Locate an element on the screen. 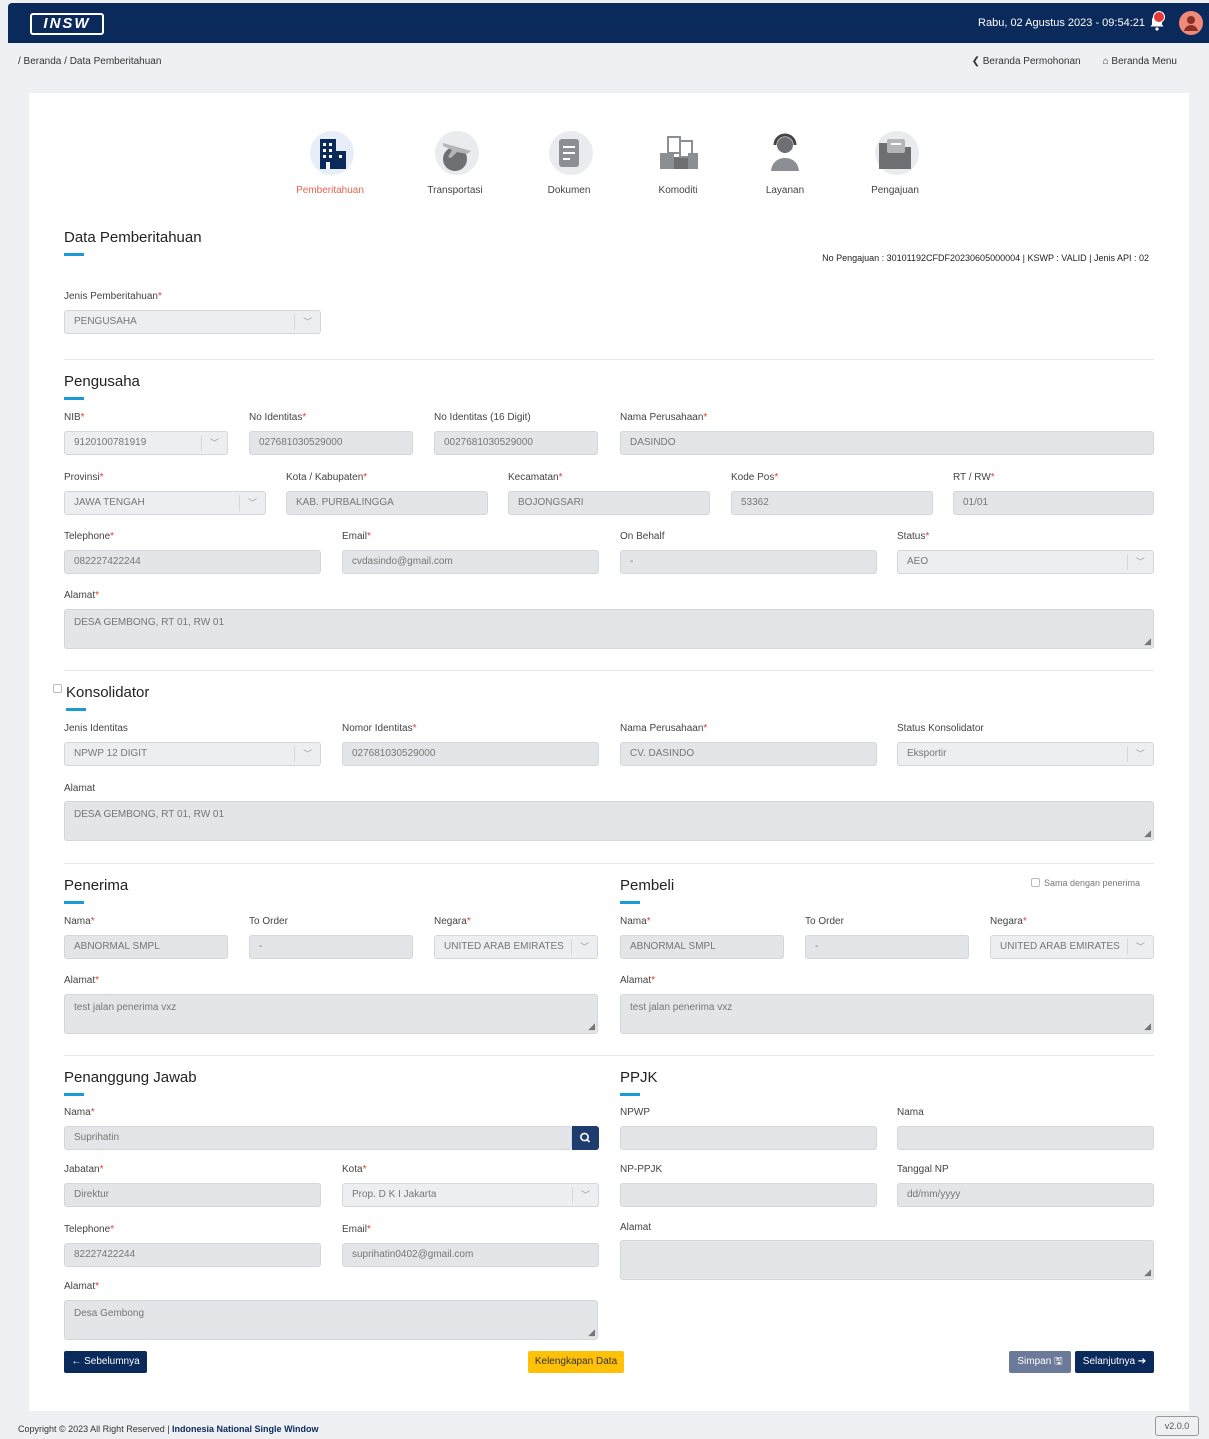 The width and height of the screenshot is (1209, 1439). jenis-identitas-select: NPWP 12 DIGIT ﹀ is located at coordinates (192, 754).